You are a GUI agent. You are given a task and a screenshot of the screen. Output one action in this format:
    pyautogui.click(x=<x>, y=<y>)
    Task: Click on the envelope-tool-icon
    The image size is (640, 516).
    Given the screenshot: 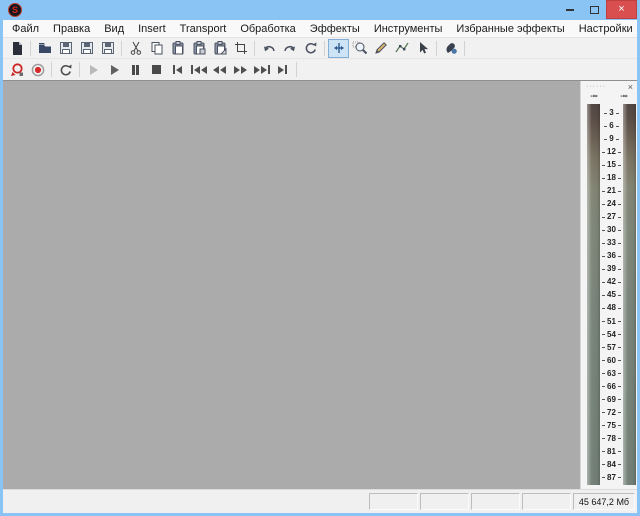 What is the action you would take?
    pyautogui.click(x=402, y=48)
    